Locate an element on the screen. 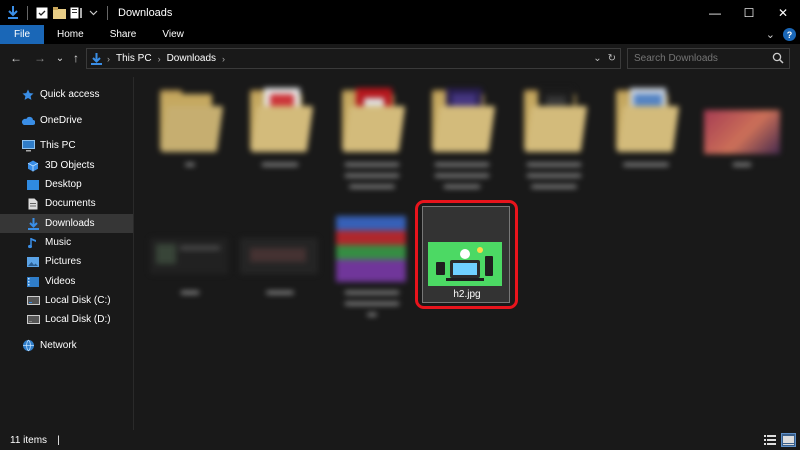 This screenshot has width=800, height=450. close-button: ✕ is located at coordinates (783, 12).